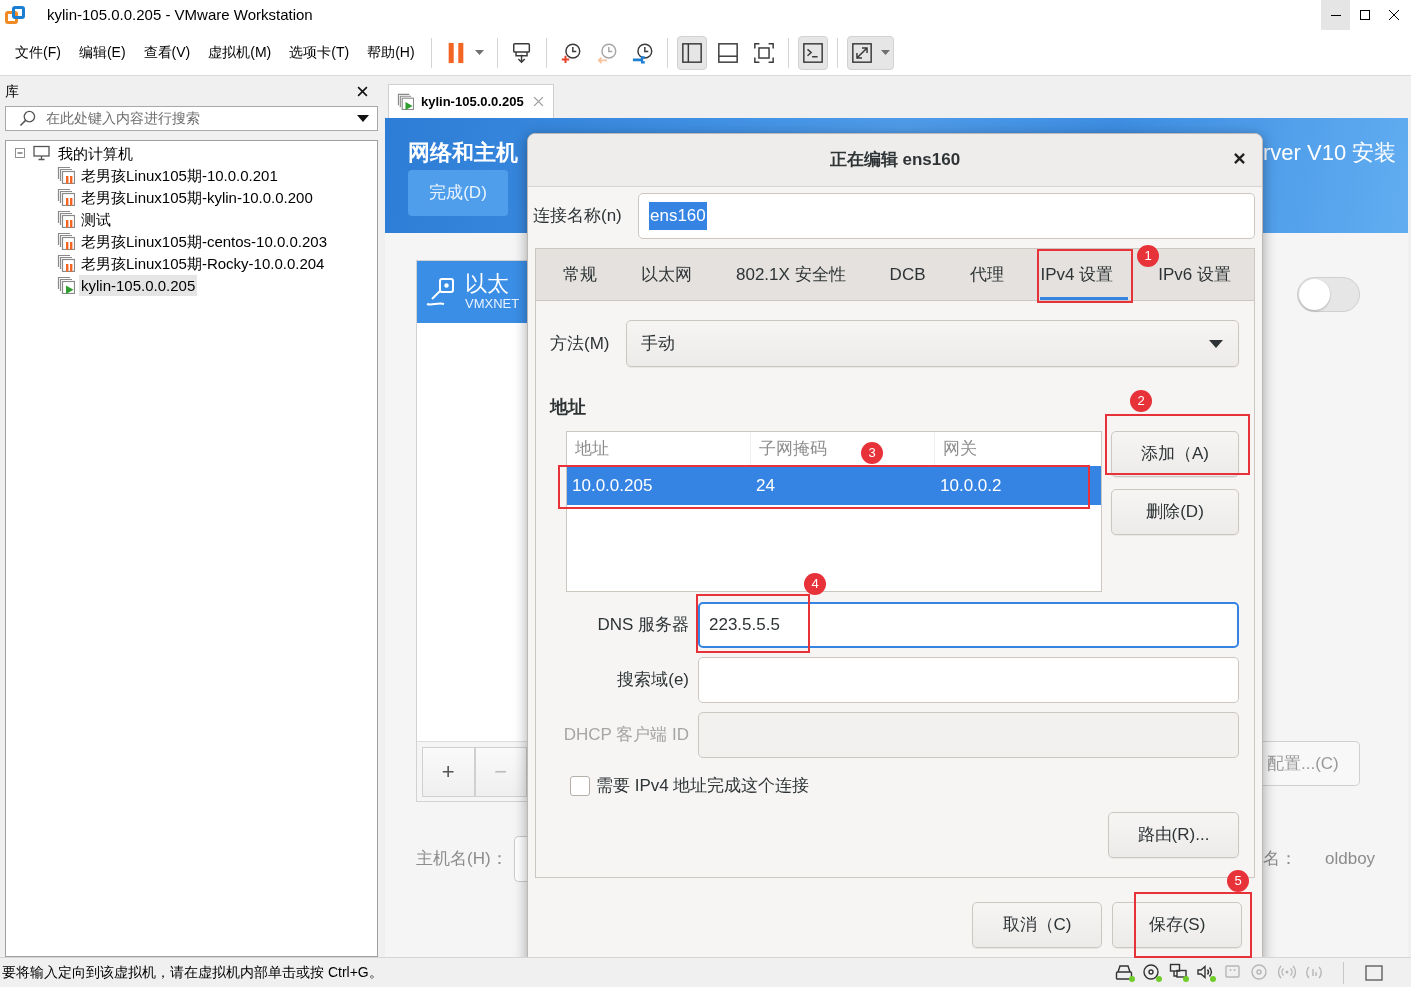 The image size is (1411, 987). Describe the element at coordinates (642, 52) in the screenshot. I see `clock-wrench-icon` at that location.